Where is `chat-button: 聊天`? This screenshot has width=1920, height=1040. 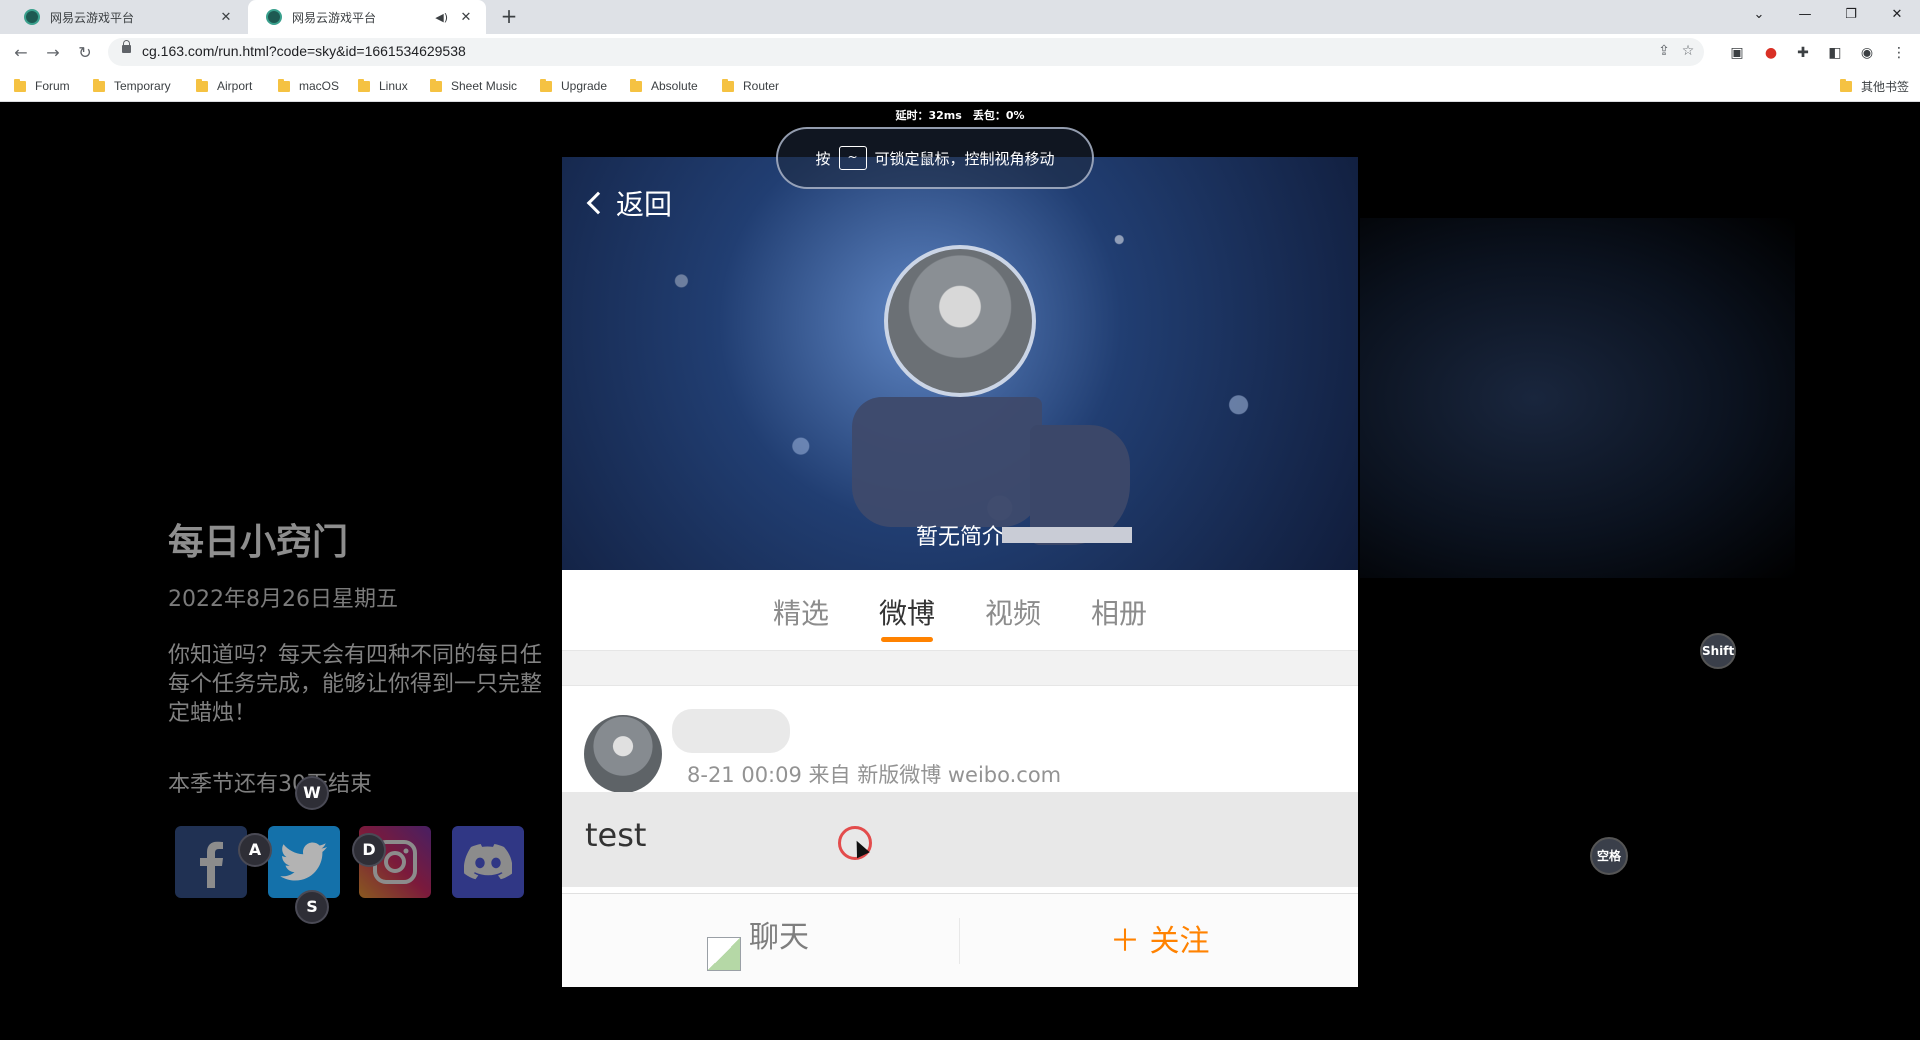 chat-button: 聊天 is located at coordinates (758, 941).